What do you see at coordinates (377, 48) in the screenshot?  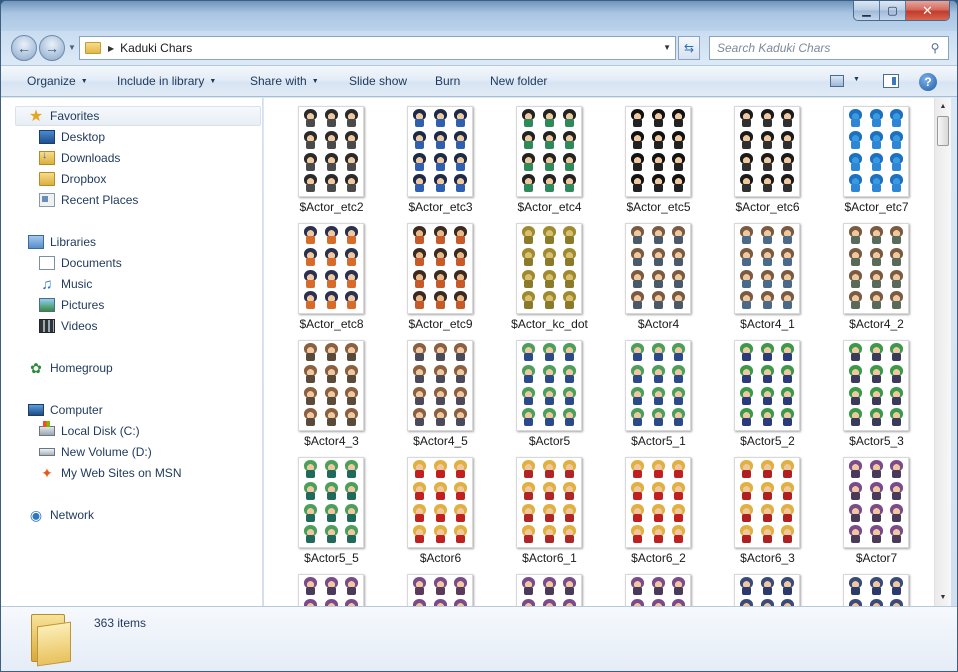 I see `address-bar: ▶ Kaduki Chars ▼` at bounding box center [377, 48].